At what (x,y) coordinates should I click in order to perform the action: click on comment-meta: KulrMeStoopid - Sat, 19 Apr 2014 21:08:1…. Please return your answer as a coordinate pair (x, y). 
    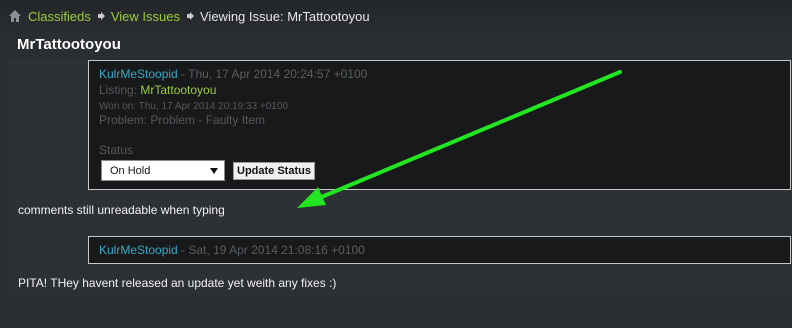
    Looking at the image, I should click on (232, 250).